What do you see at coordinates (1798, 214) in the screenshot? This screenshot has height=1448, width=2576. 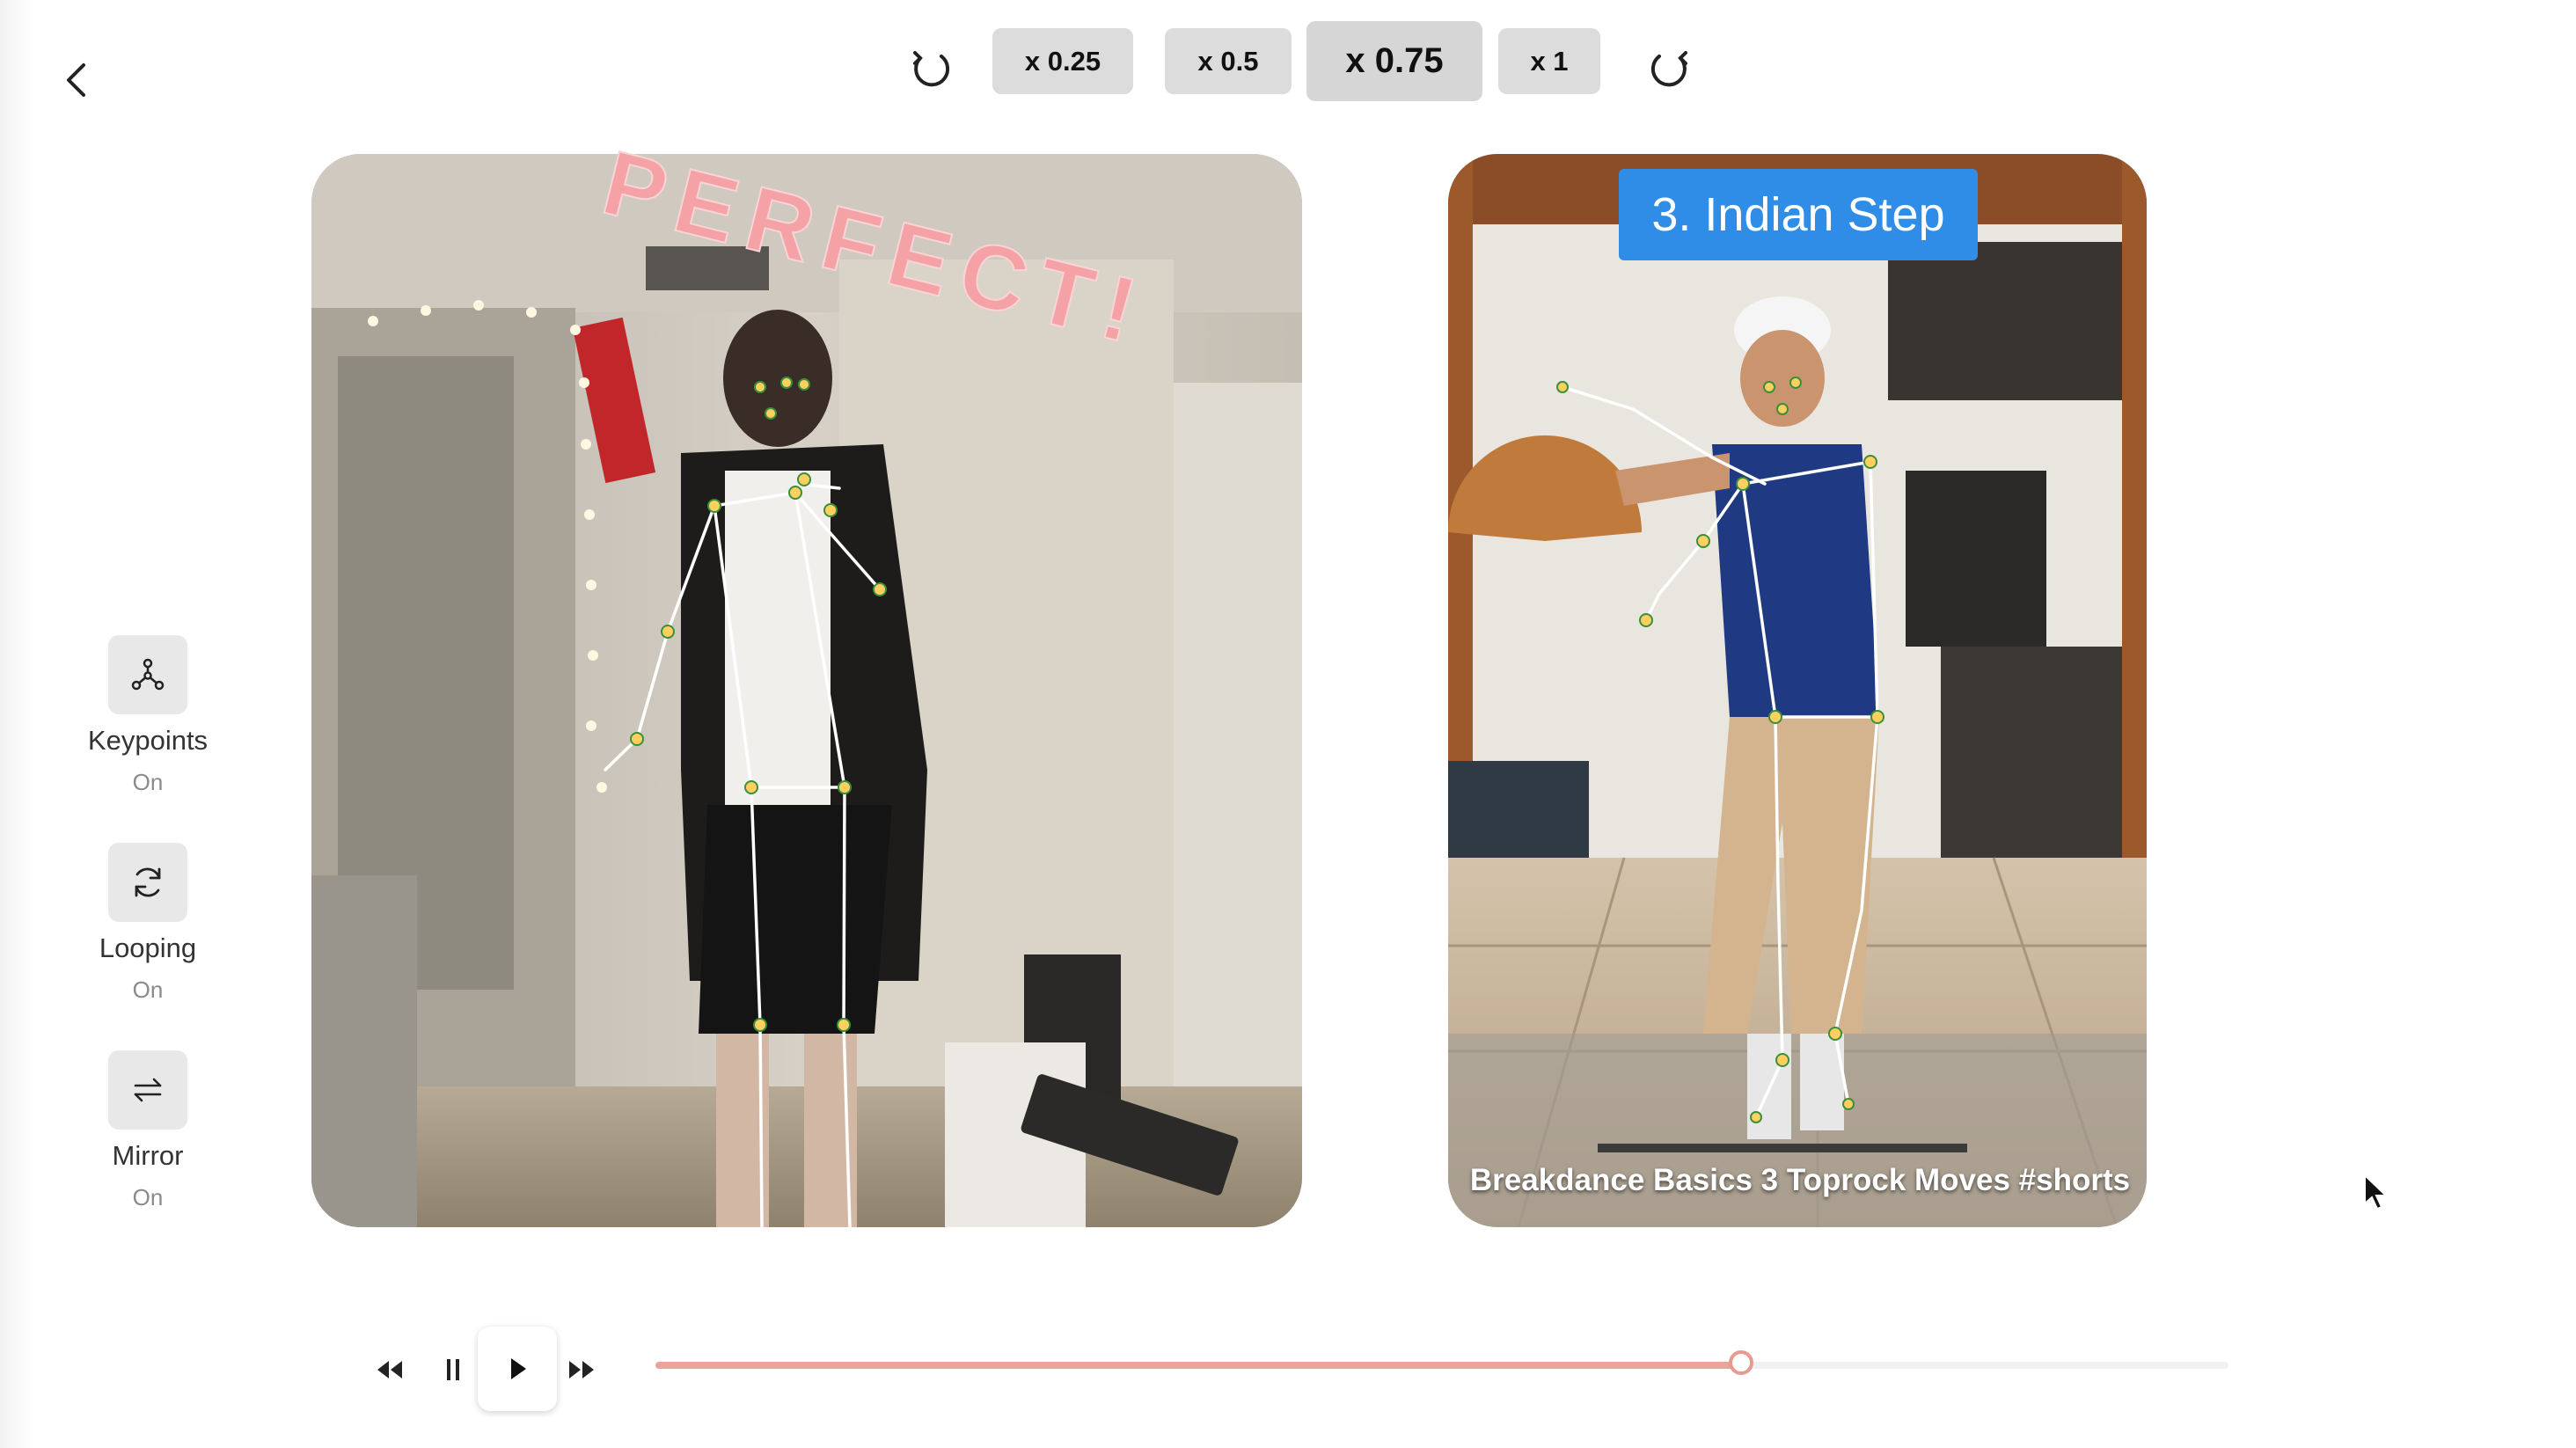 I see `reference-title-badge: 3. Indian Step` at bounding box center [1798, 214].